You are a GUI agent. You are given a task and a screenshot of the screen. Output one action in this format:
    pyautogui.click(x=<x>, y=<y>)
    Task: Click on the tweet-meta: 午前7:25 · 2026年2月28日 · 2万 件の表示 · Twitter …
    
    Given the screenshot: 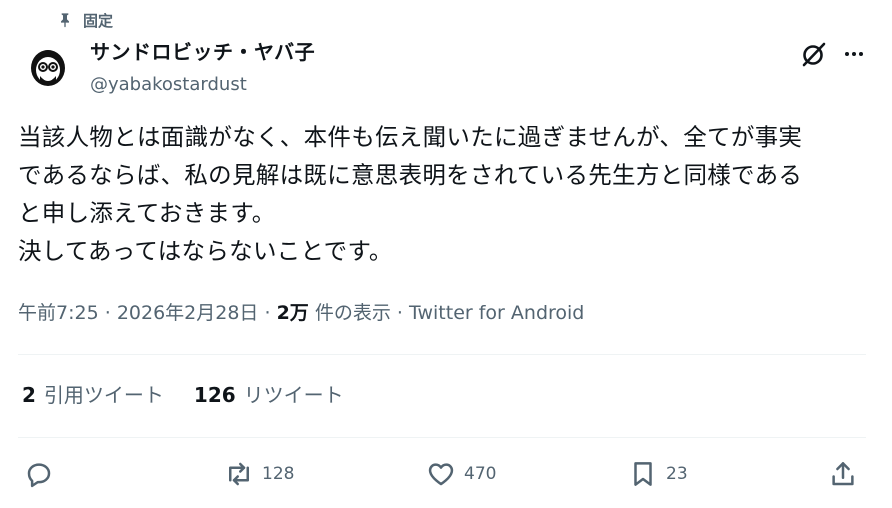 What is the action you would take?
    pyautogui.click(x=301, y=313)
    